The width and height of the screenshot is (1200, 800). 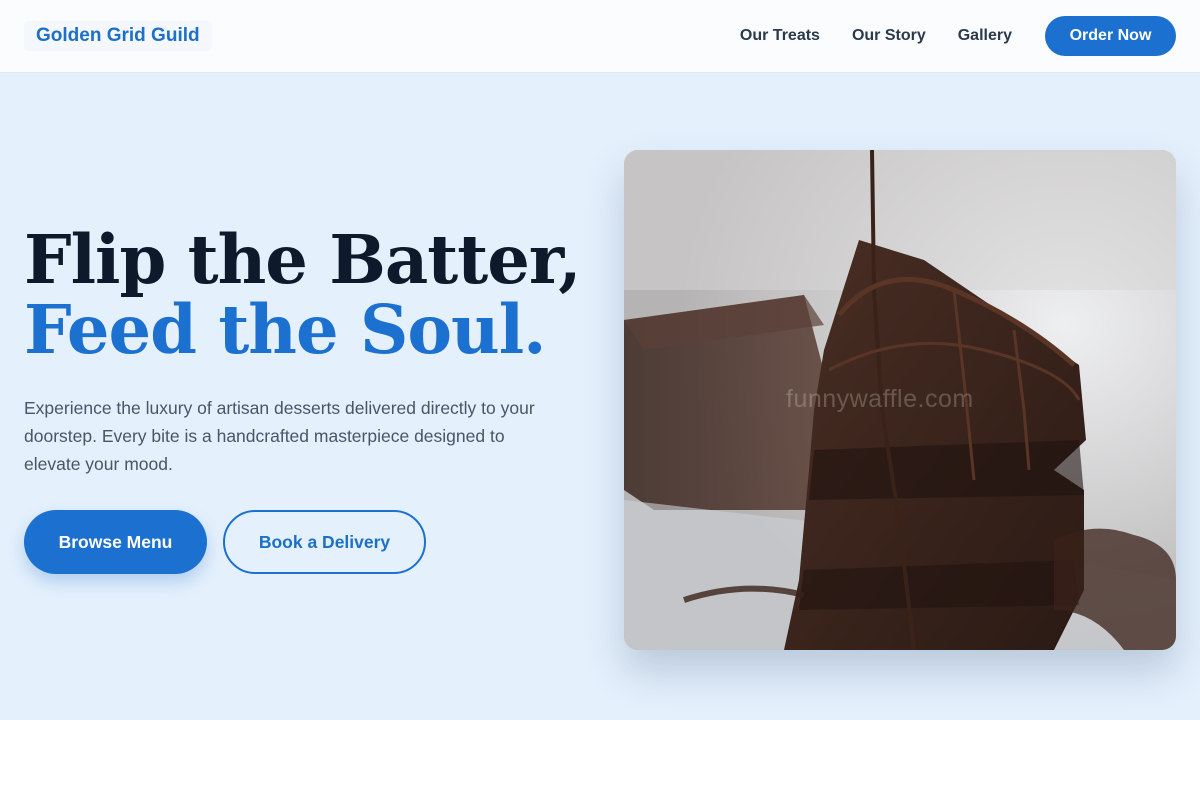 What do you see at coordinates (985, 36) in the screenshot?
I see `nav-link-gallery: Gallery` at bounding box center [985, 36].